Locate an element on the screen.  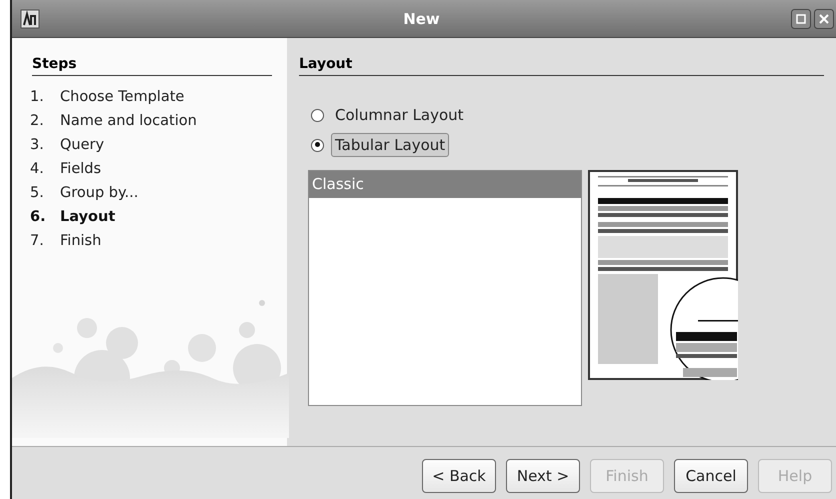
step-item: 3. Query is located at coordinates (158, 145).